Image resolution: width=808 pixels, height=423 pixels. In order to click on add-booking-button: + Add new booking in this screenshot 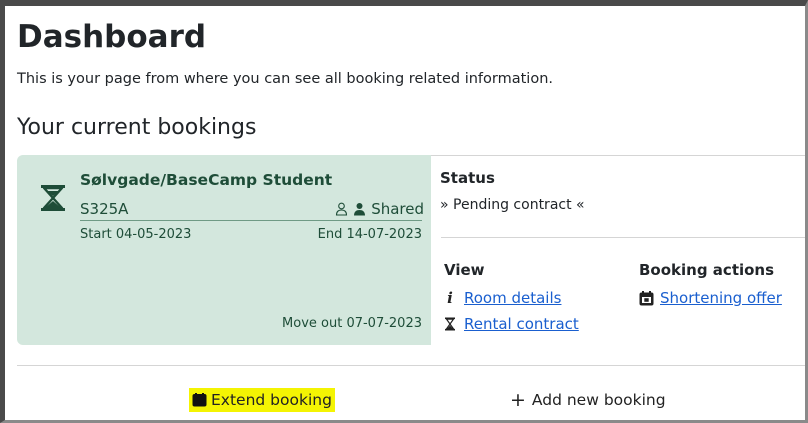, I will do `click(588, 400)`.